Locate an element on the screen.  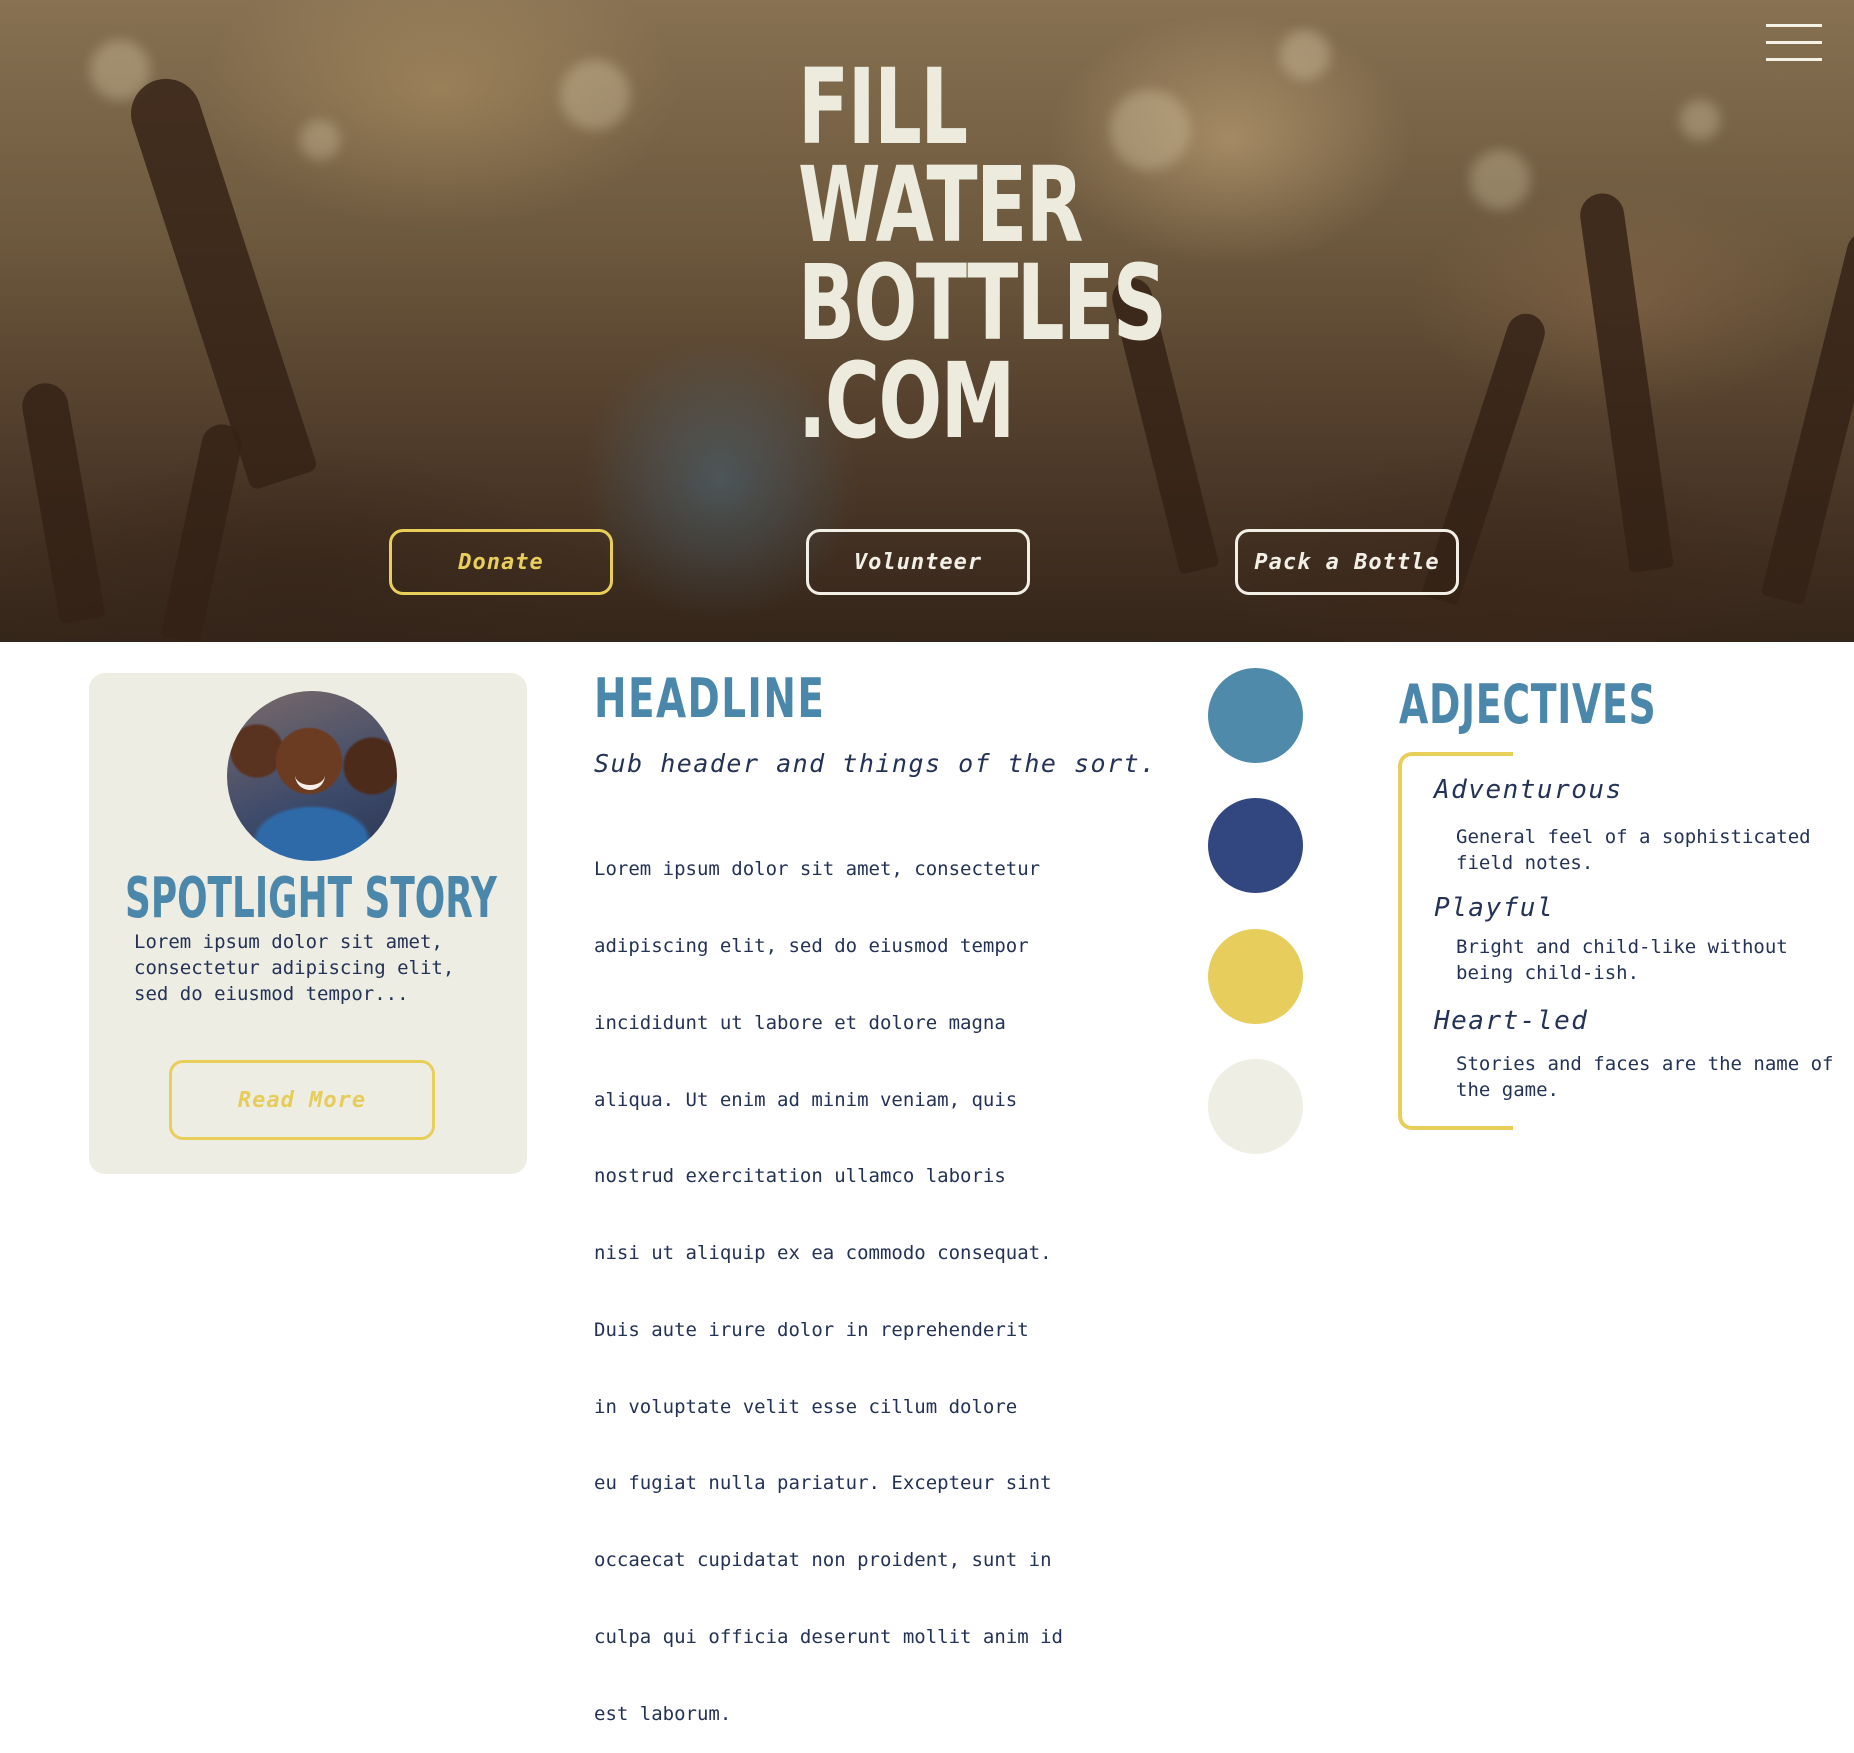
color-swatch-cream is located at coordinates (1255, 1106).